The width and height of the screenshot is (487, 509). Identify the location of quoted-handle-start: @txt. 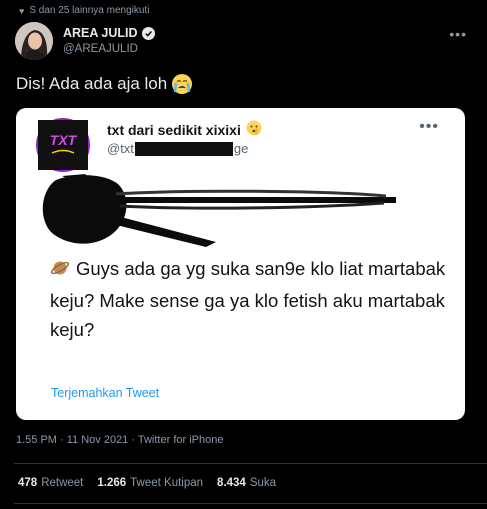
(120, 148).